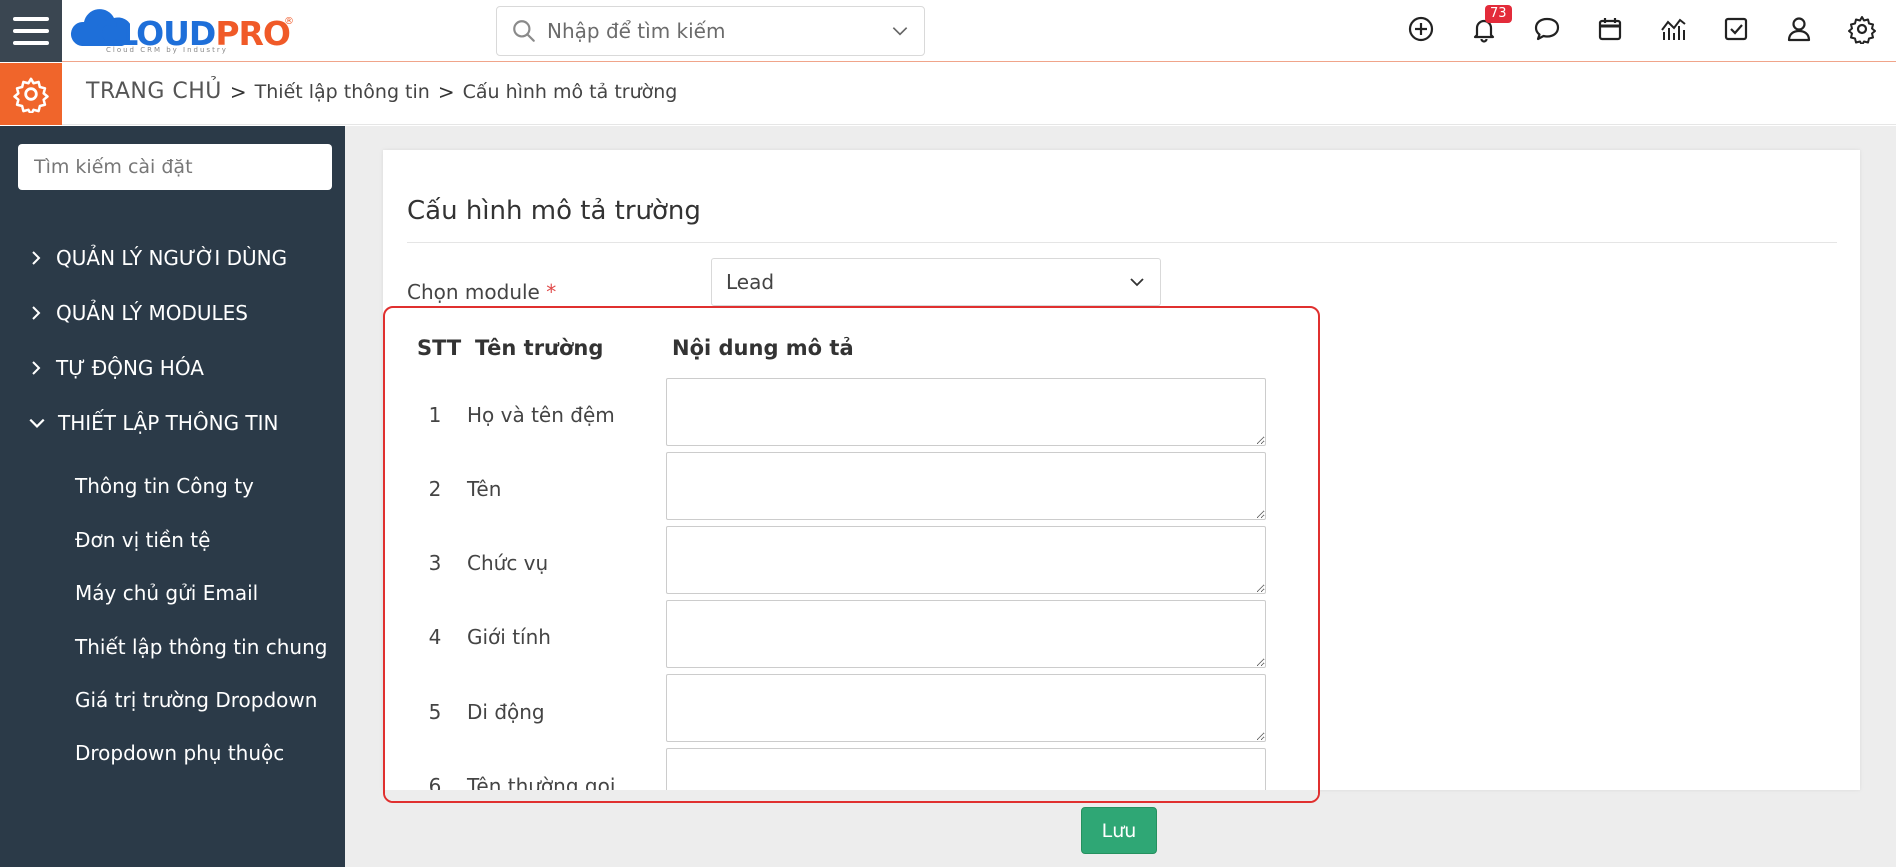 The height and width of the screenshot is (867, 1896). Describe the element at coordinates (439, 348) in the screenshot. I see `column-header-no: STT` at that location.